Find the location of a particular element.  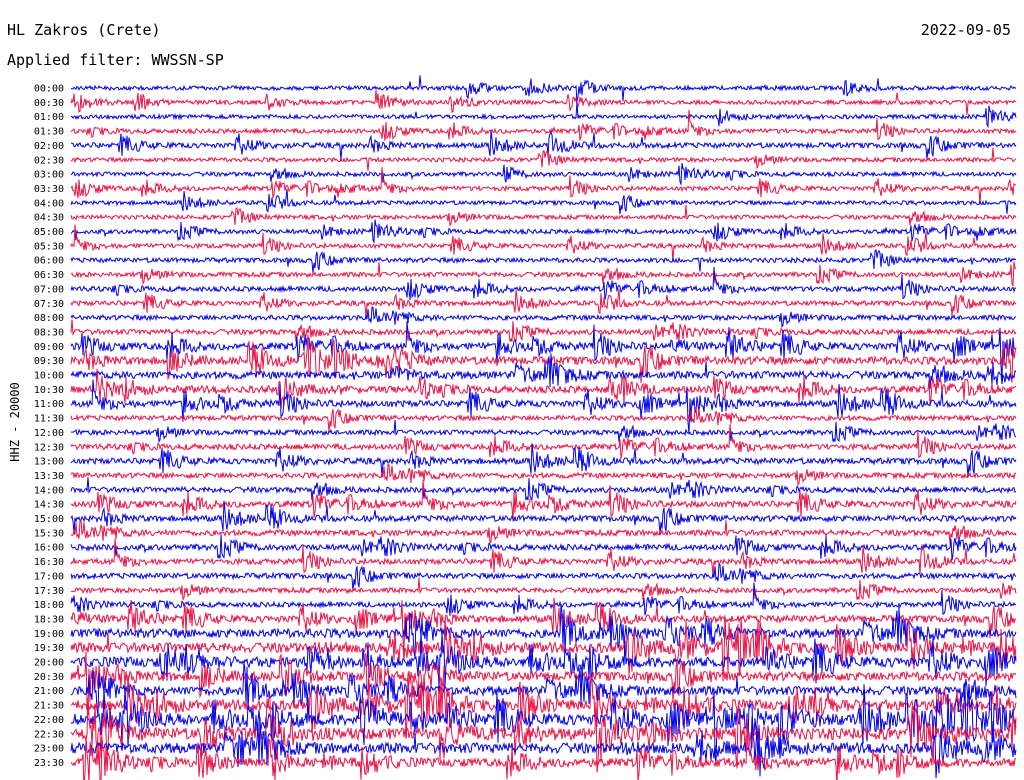

row-label: 01:00 is located at coordinates (49, 117).